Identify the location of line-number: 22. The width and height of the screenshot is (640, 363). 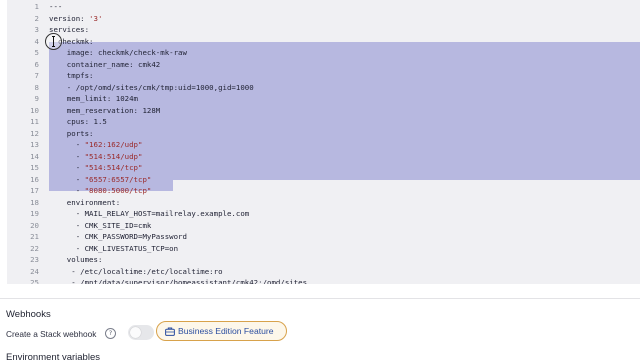
(34, 248).